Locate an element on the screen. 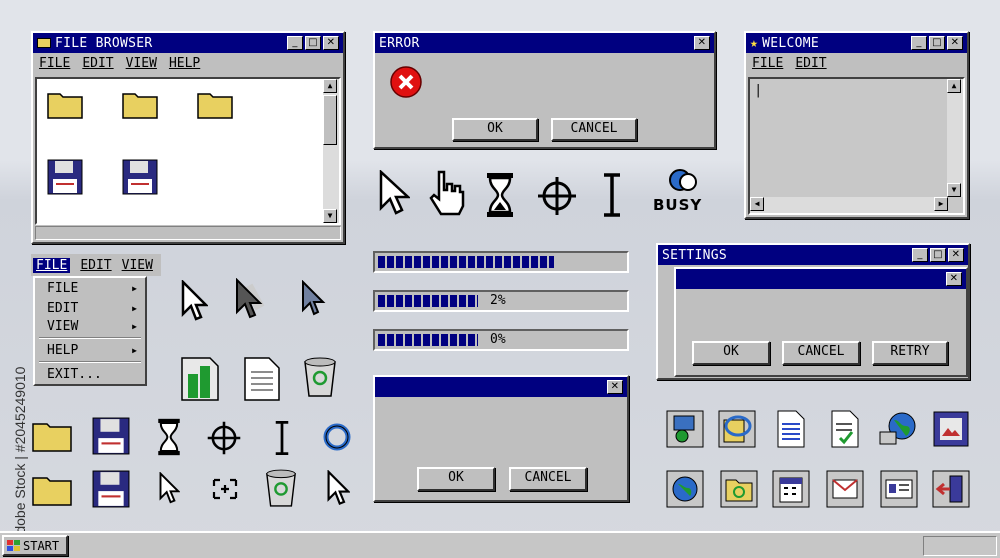  window-title: SETTINGS is located at coordinates (695, 255).